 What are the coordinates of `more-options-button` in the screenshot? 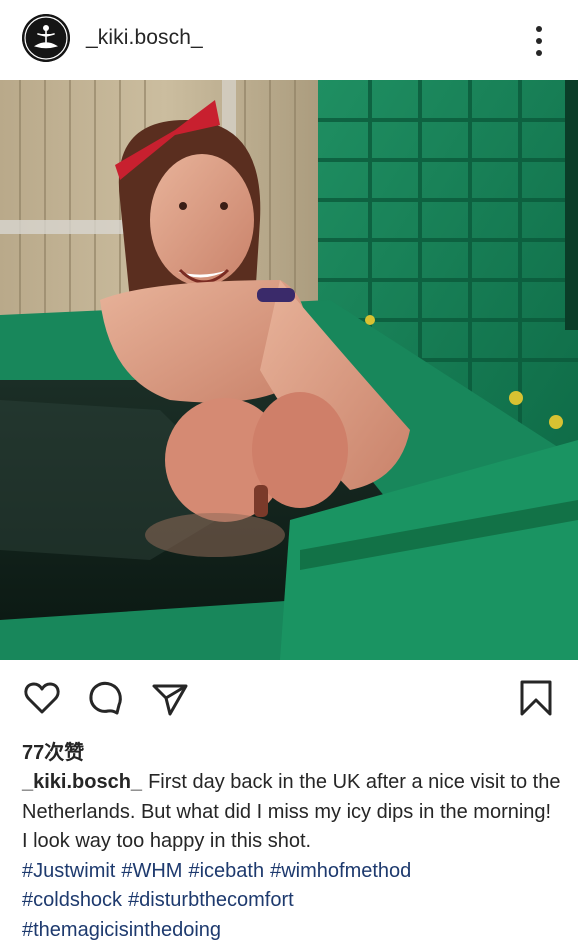 It's located at (539, 41).